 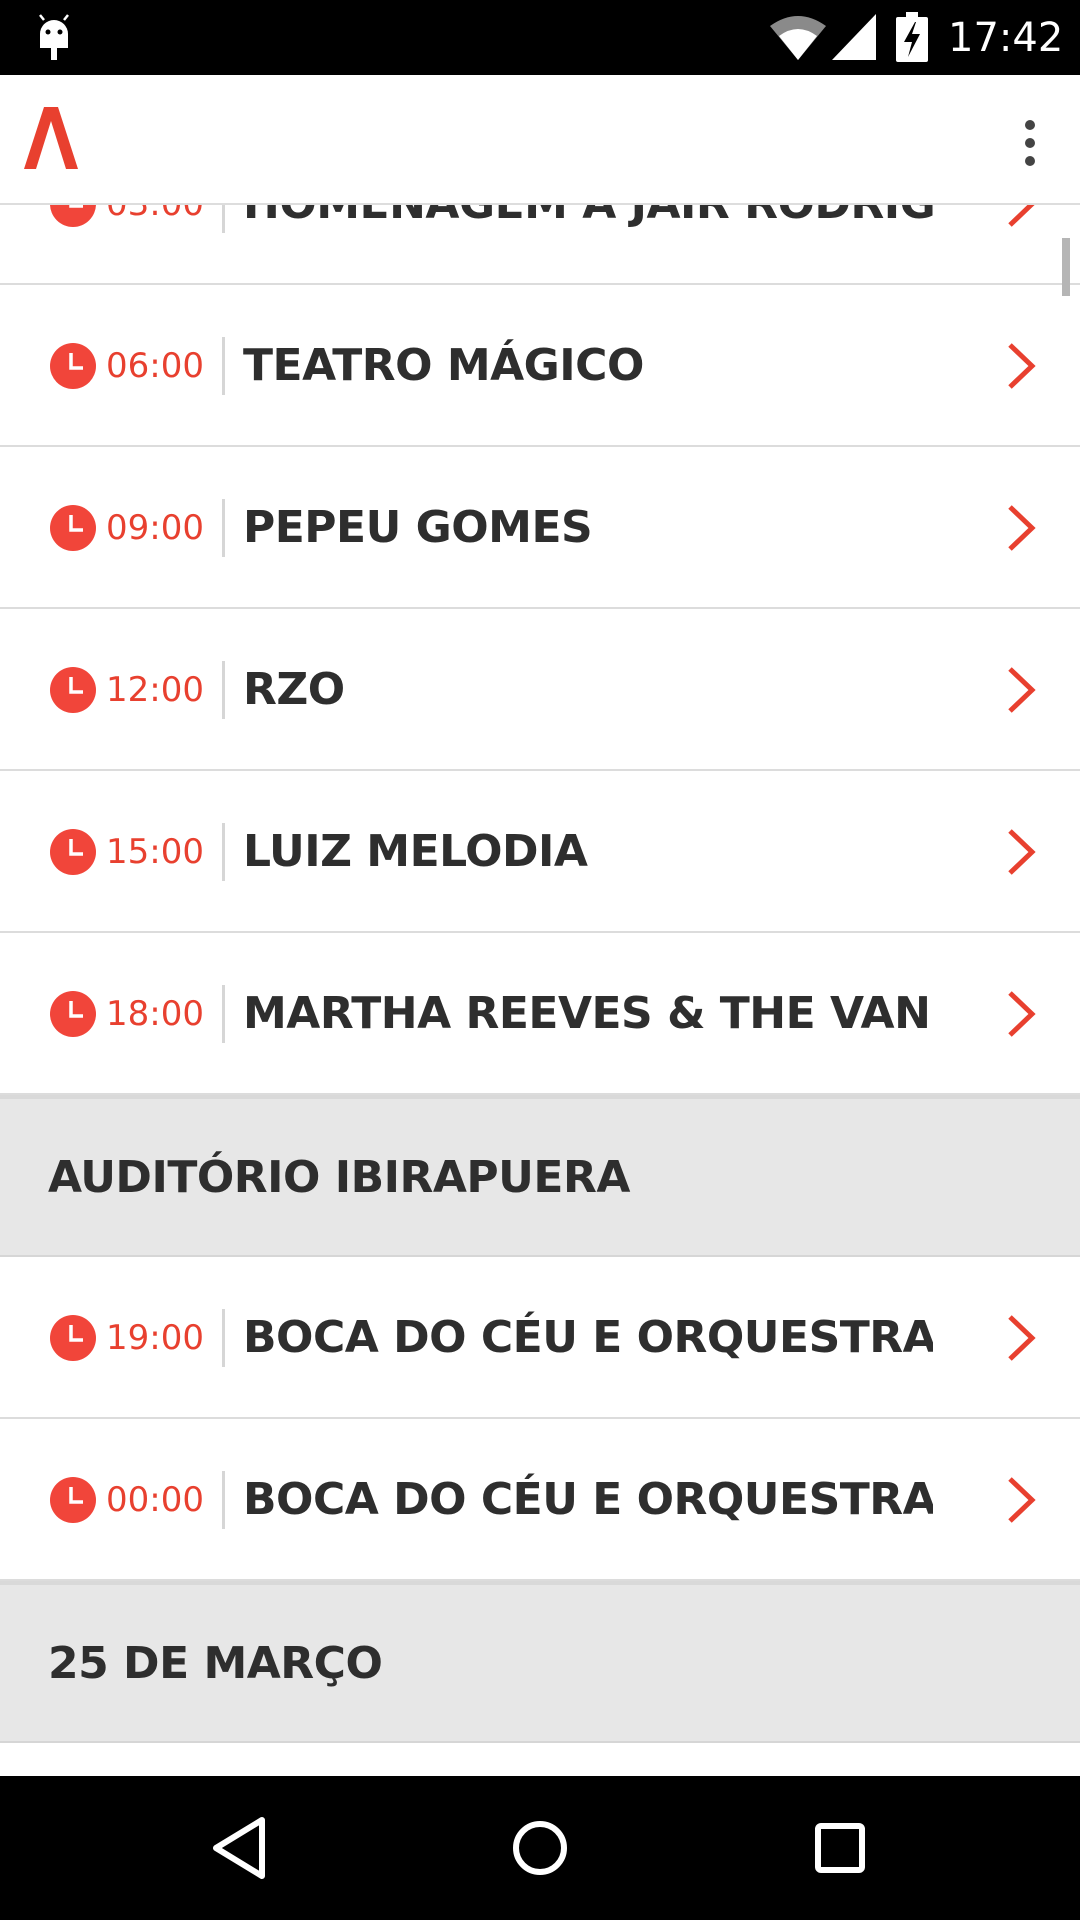 I want to click on event-time: 18:00, so click(x=155, y=1014).